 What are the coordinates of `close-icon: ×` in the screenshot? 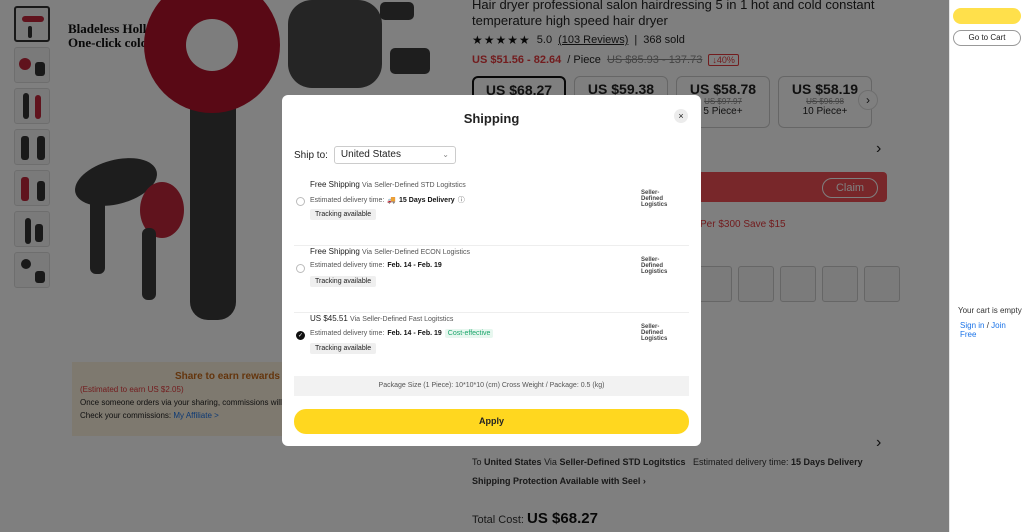 It's located at (681, 116).